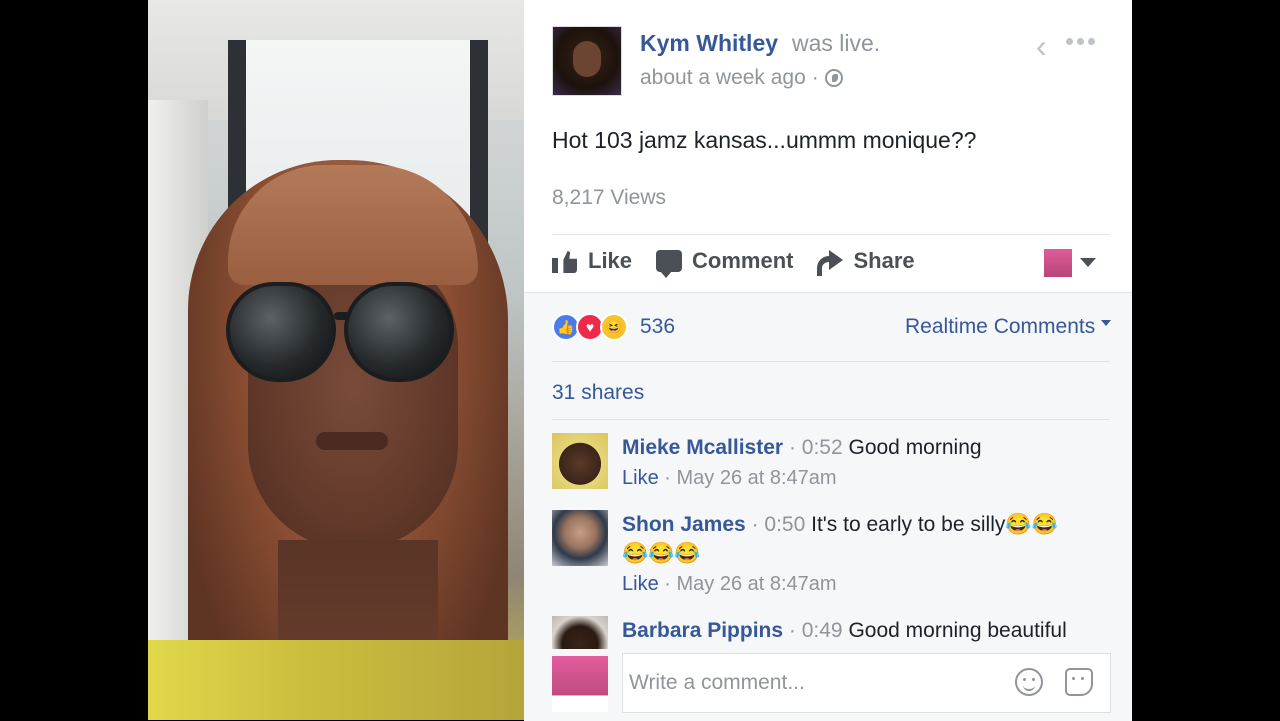 The height and width of the screenshot is (721, 1280). I want to click on reaction-count: 536, so click(657, 327).